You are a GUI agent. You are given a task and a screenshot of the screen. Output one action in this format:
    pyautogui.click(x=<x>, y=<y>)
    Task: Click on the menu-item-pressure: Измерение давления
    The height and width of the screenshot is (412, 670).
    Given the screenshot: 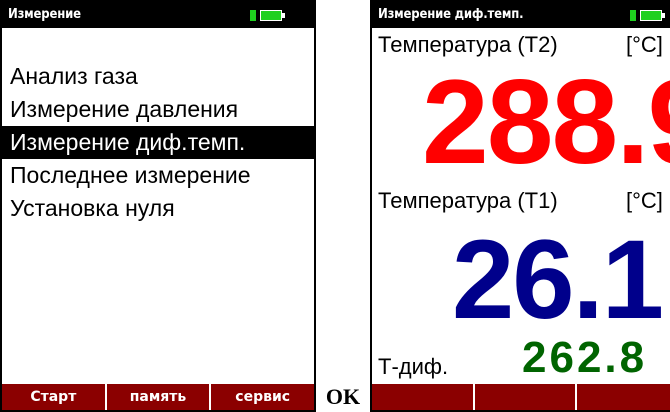 What is the action you would take?
    pyautogui.click(x=158, y=109)
    